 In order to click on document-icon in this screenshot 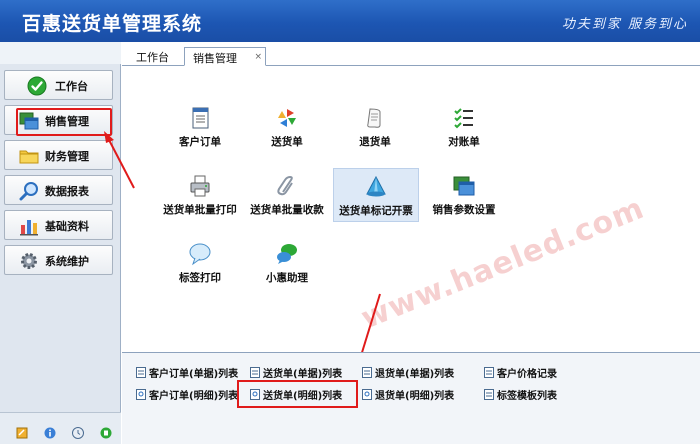, I will do `click(200, 118)`.